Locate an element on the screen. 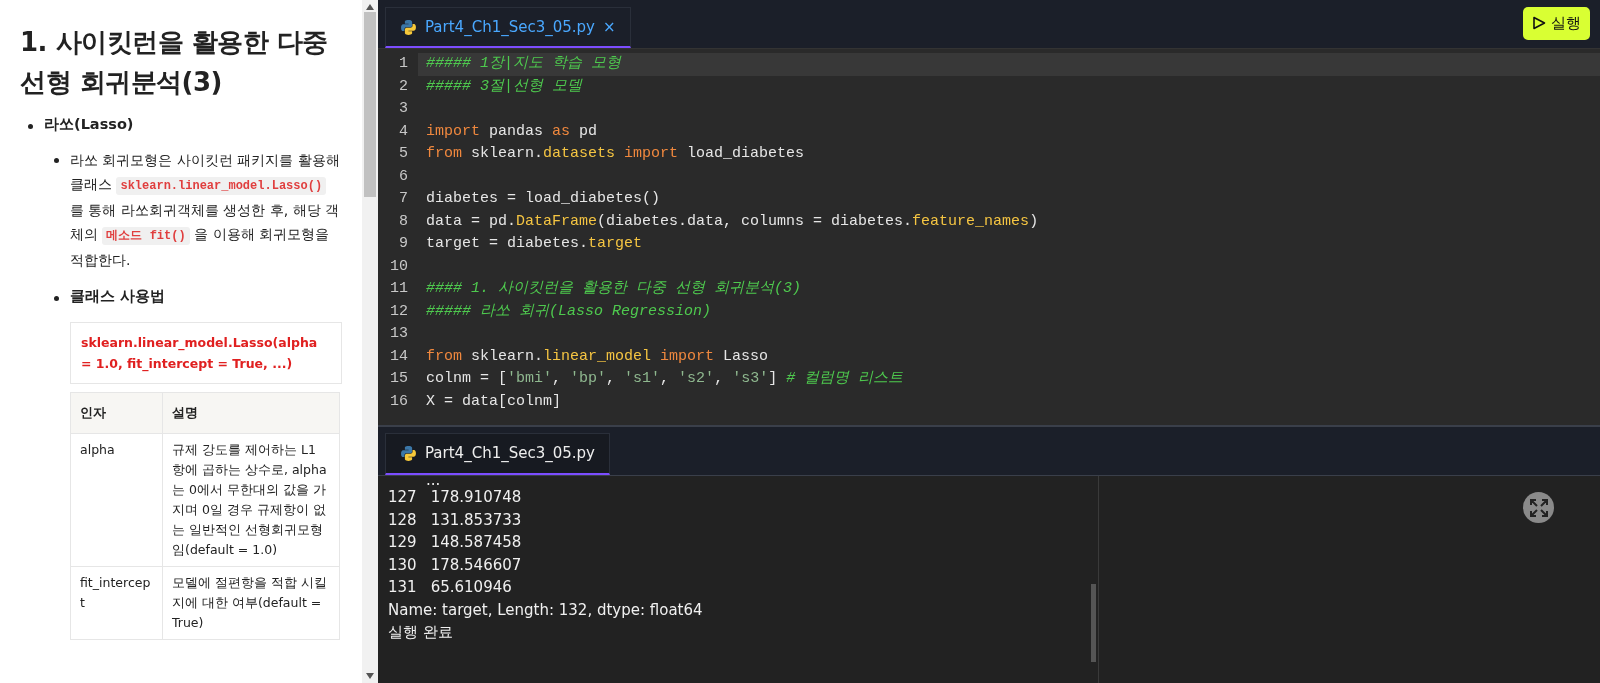  row-index: 130 is located at coordinates (402, 565).